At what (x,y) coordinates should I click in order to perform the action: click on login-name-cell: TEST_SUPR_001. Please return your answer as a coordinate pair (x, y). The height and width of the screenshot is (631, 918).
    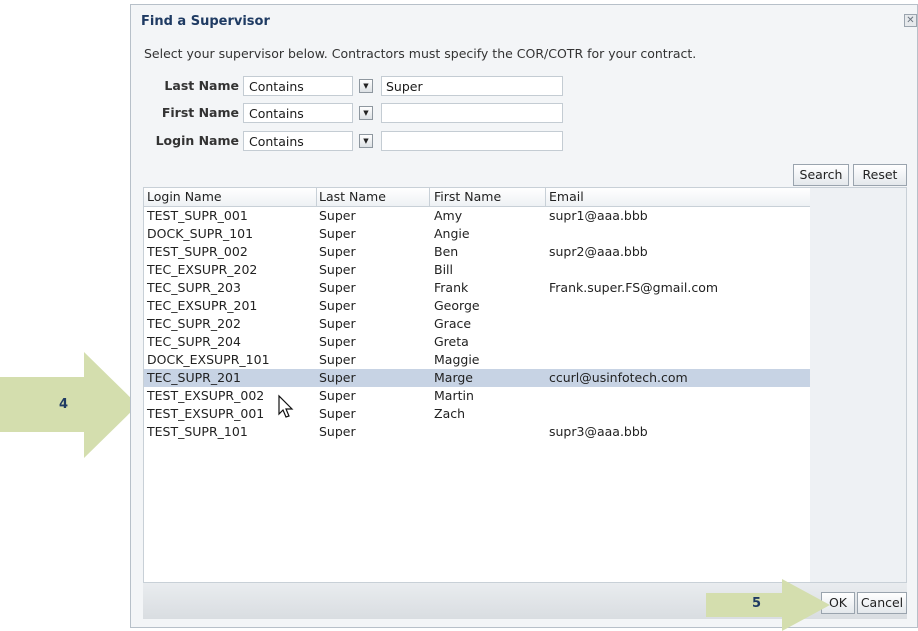
    Looking at the image, I should click on (197, 215).